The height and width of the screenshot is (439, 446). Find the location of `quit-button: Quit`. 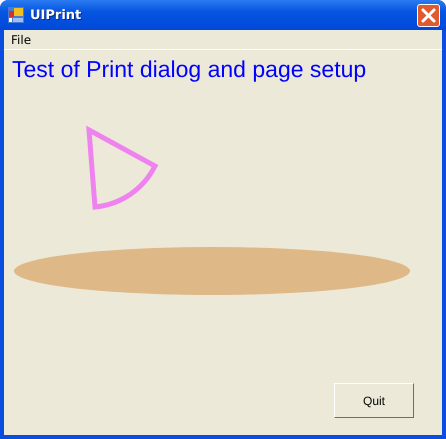

quit-button: Quit is located at coordinates (374, 400).